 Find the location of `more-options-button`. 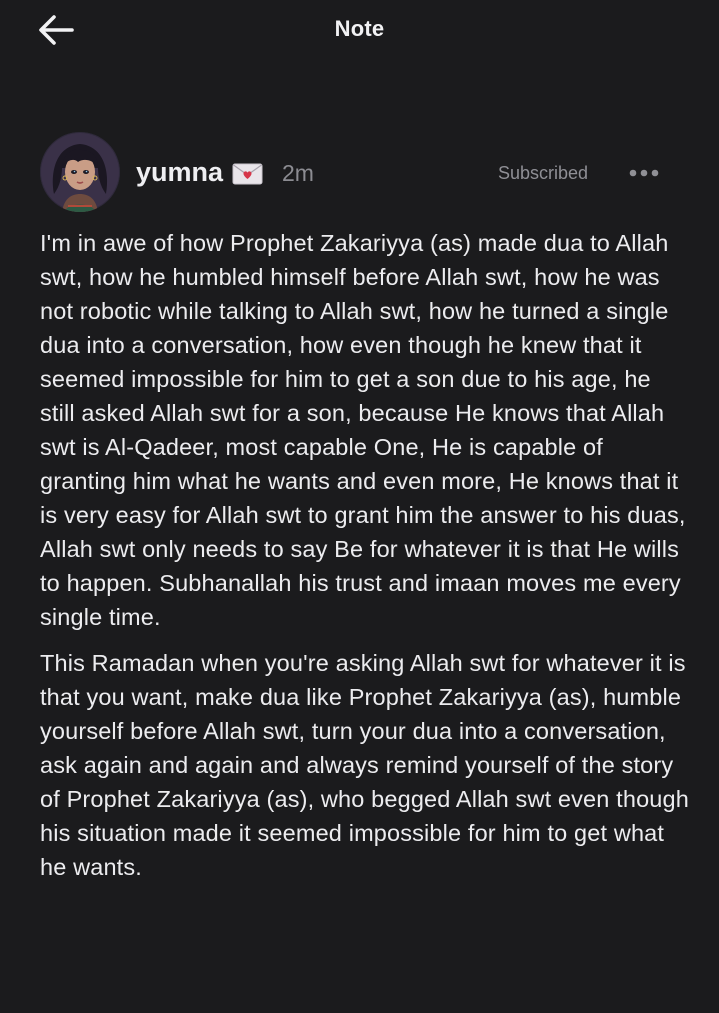

more-options-button is located at coordinates (645, 173).